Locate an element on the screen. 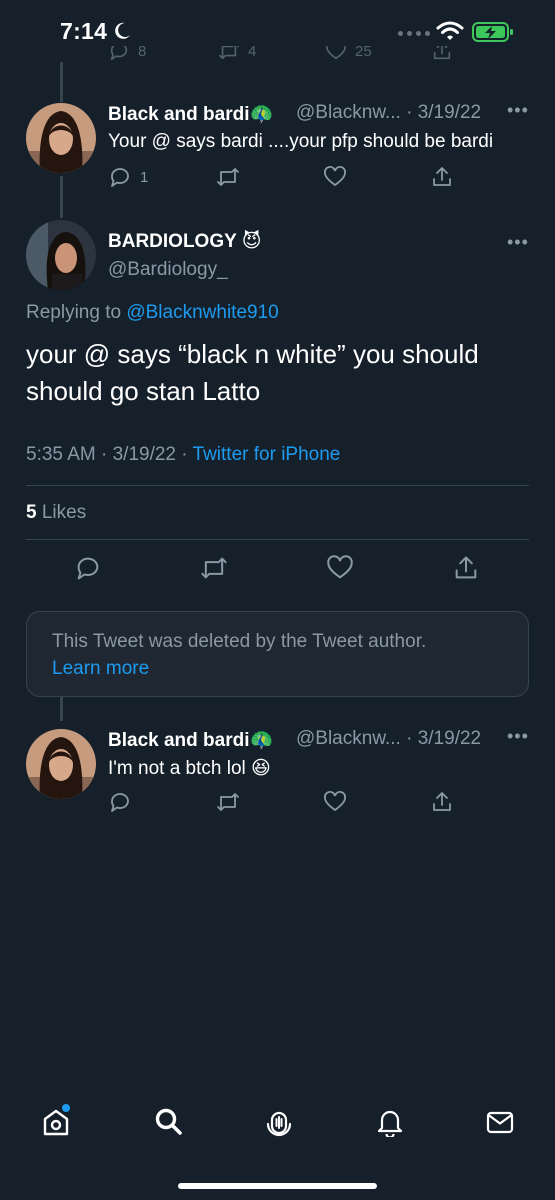 This screenshot has height=1200, width=555. learn-more-link: Learn more is located at coordinates (277, 668).